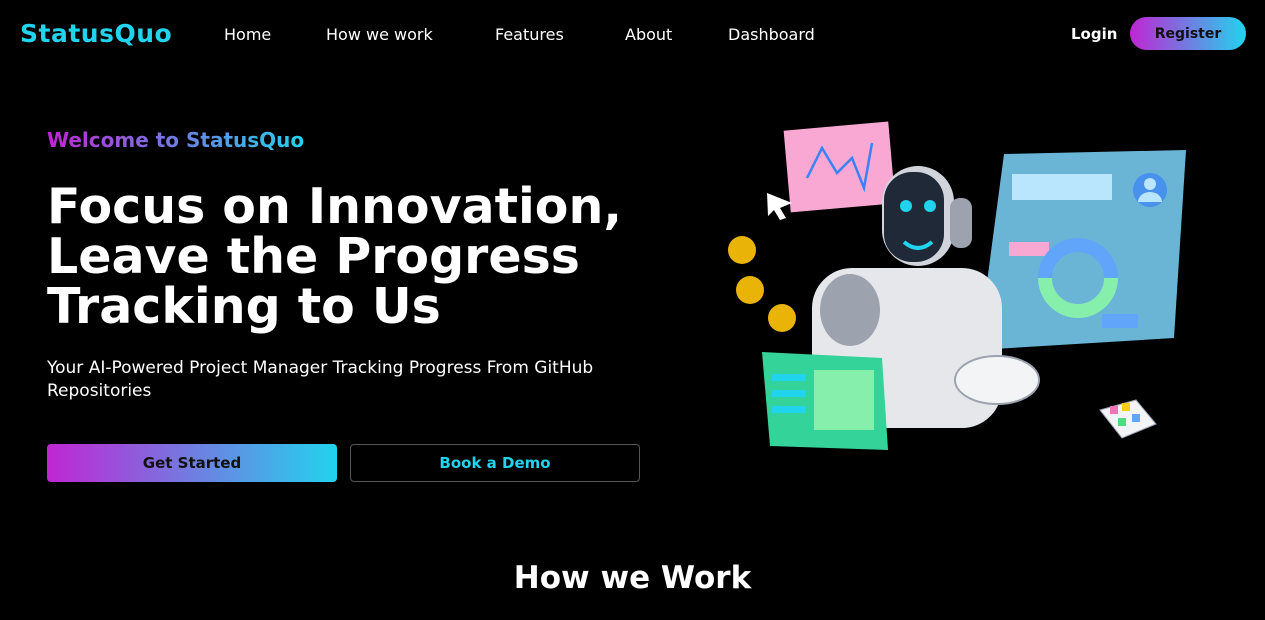  What do you see at coordinates (779, 206) in the screenshot?
I see `cursor-icon` at bounding box center [779, 206].